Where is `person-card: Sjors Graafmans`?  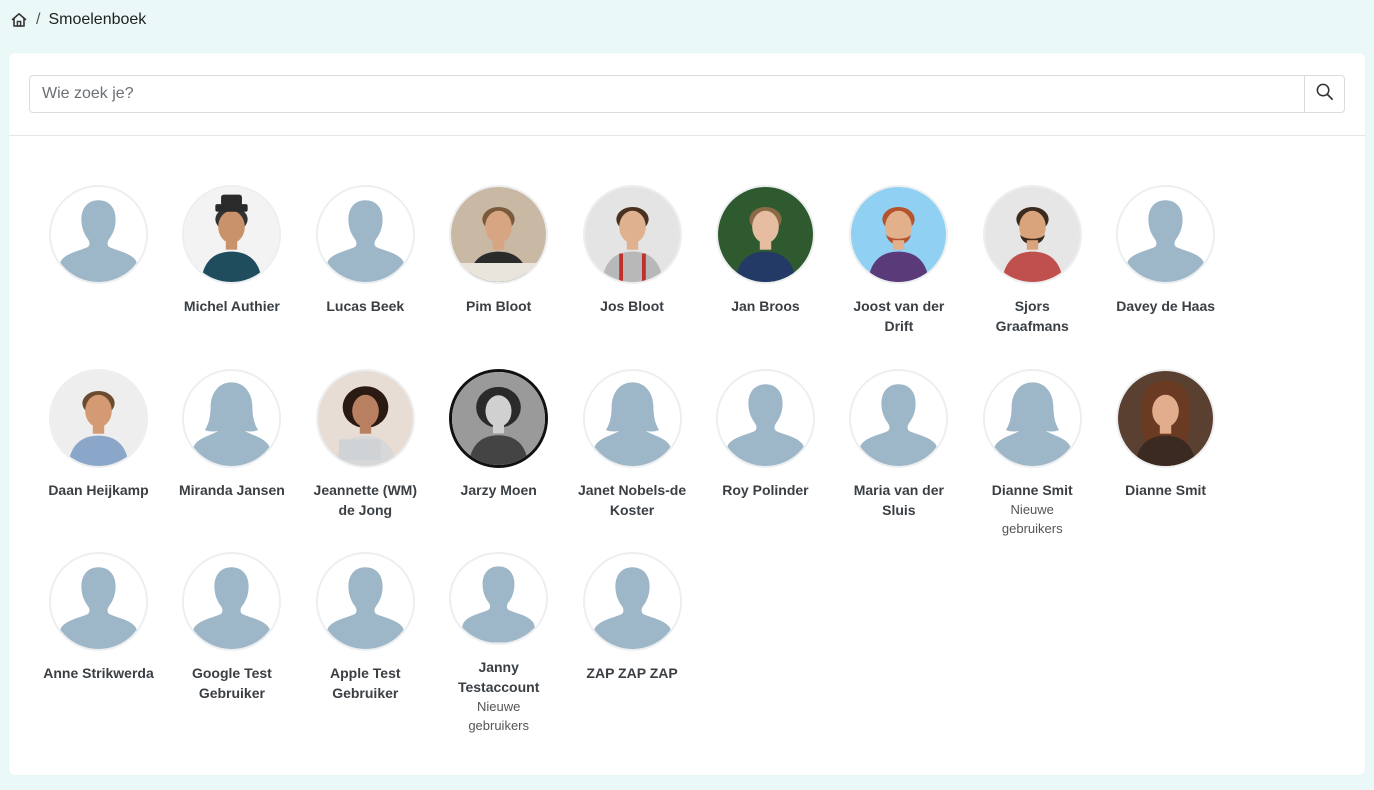 person-card: Sjors Graafmans is located at coordinates (1032, 277).